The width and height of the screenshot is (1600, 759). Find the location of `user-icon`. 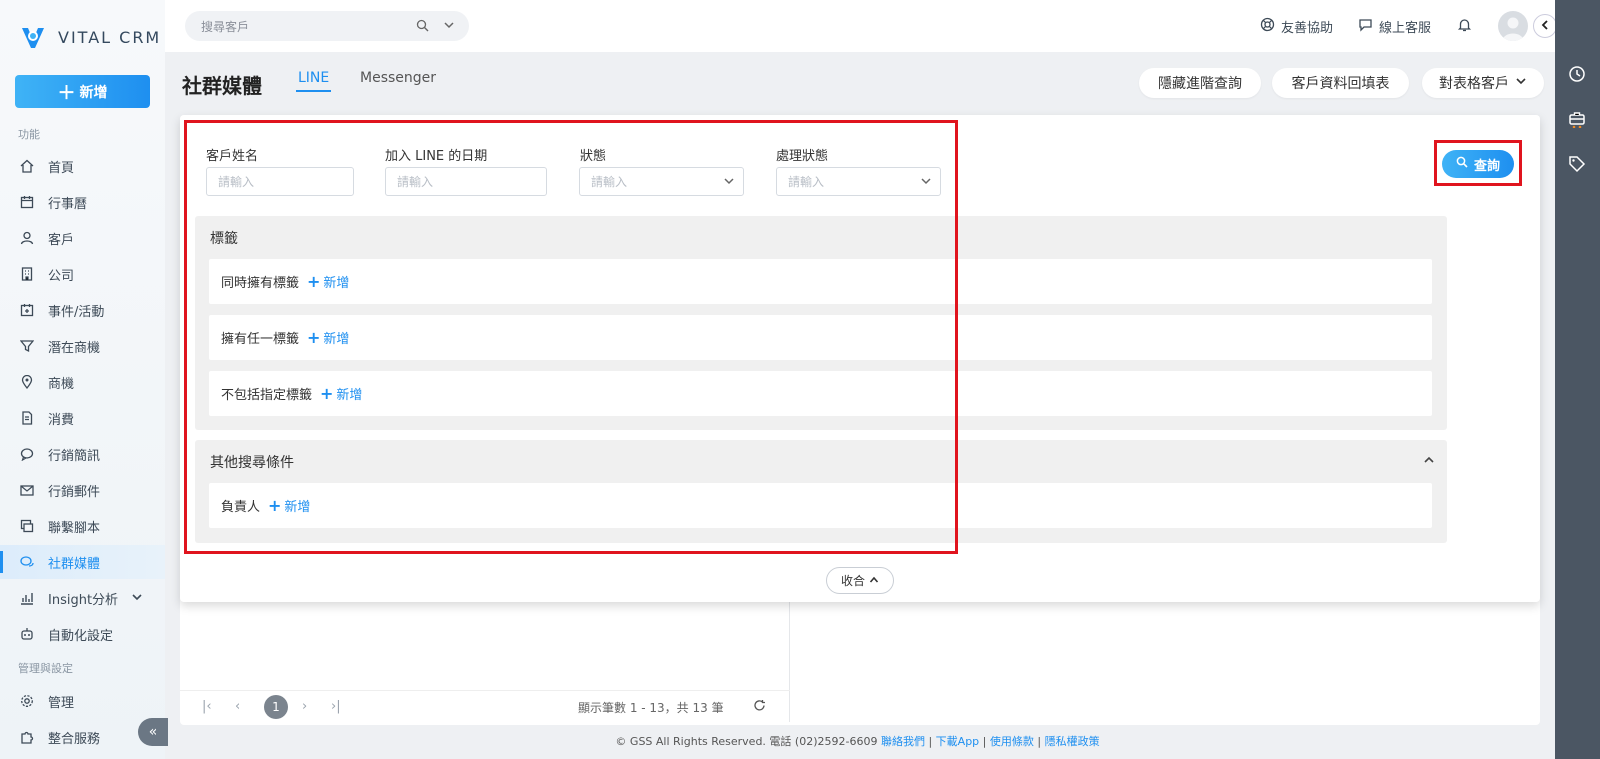

user-icon is located at coordinates (27, 238).